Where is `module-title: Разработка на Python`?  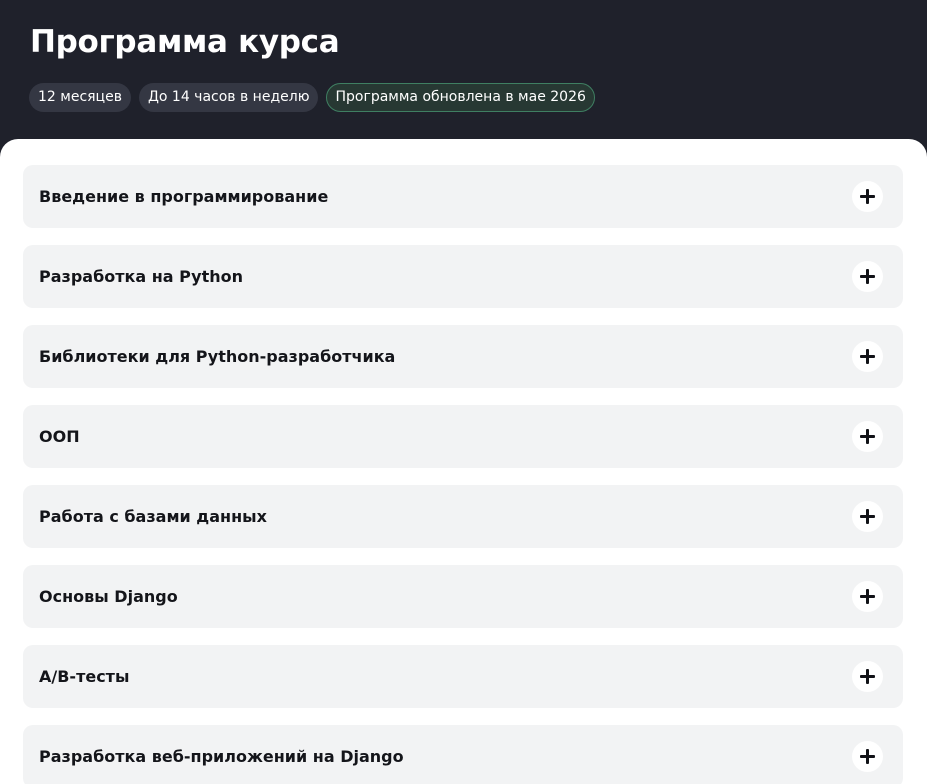 module-title: Разработка на Python is located at coordinates (141, 276).